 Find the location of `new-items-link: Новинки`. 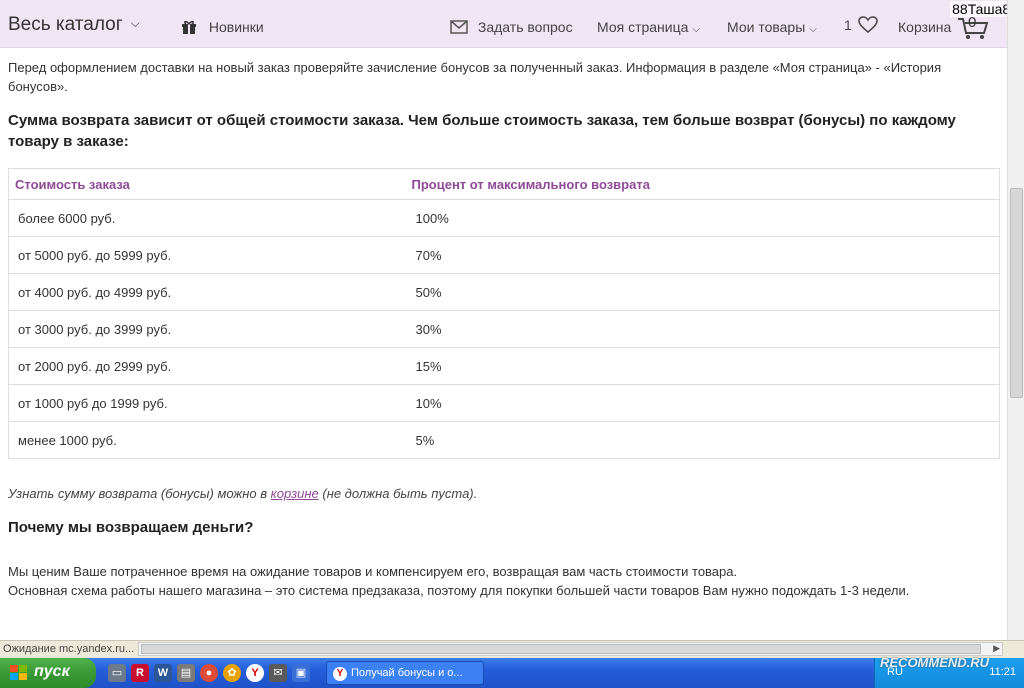

new-items-link: Новинки is located at coordinates (222, 28).